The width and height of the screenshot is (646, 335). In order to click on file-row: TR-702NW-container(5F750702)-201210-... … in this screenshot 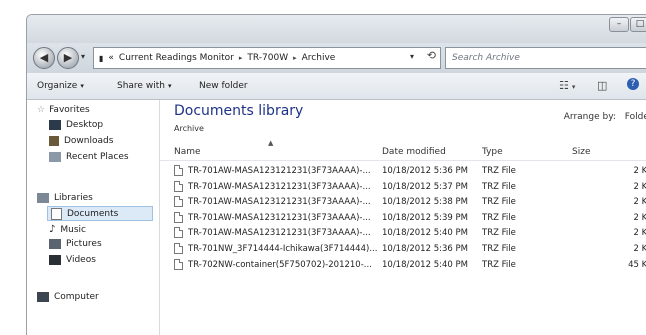, I will do `click(403, 266)`.